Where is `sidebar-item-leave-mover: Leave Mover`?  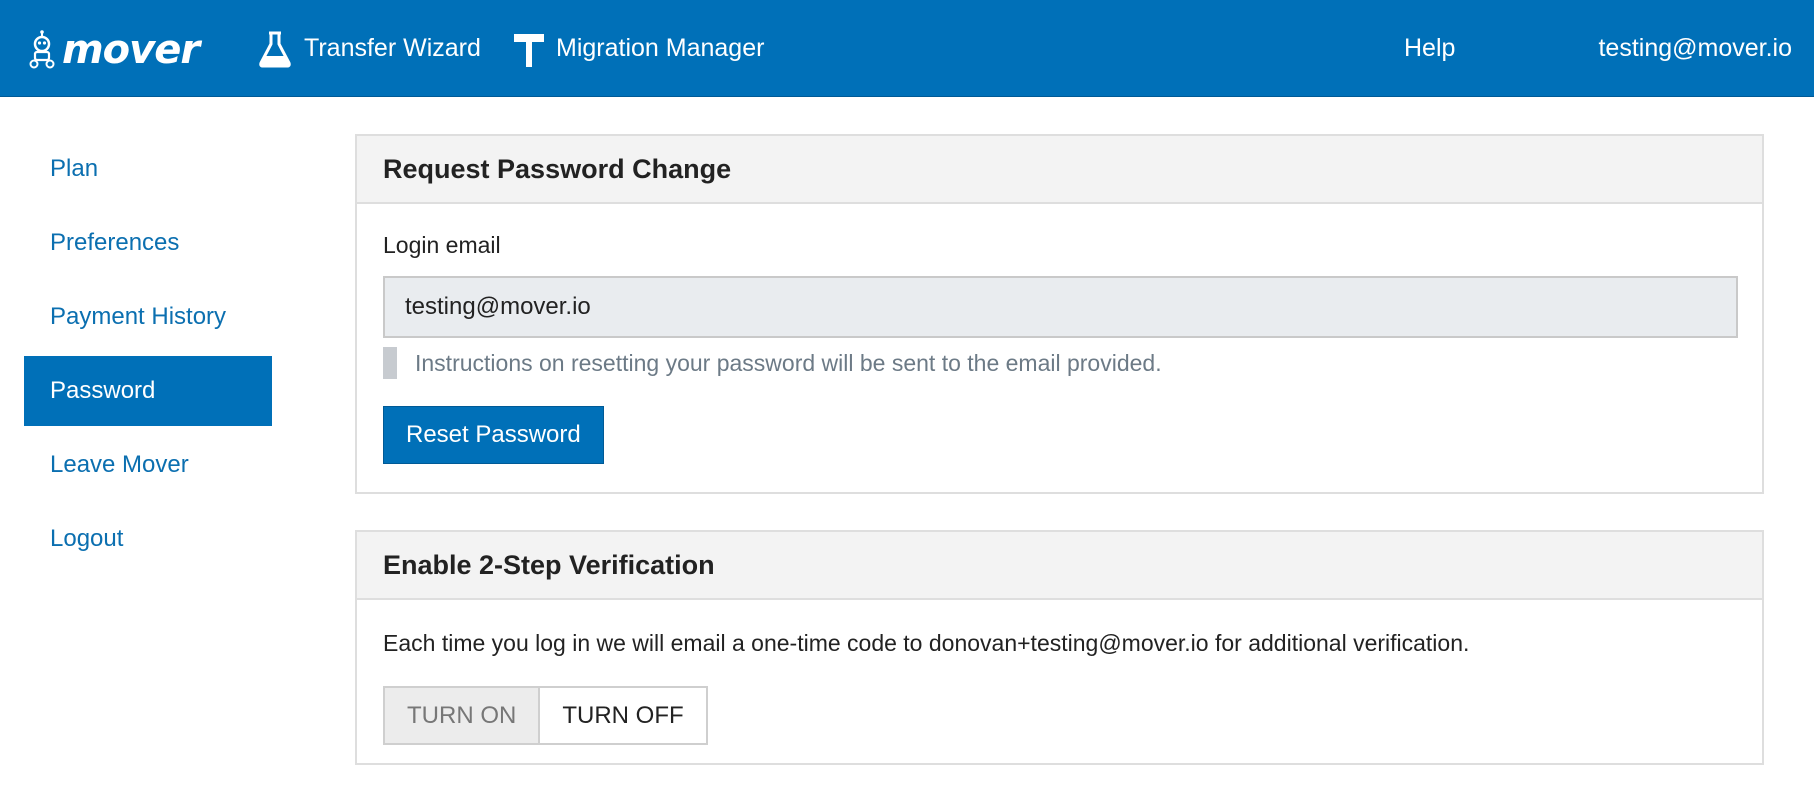 sidebar-item-leave-mover: Leave Mover is located at coordinates (148, 465).